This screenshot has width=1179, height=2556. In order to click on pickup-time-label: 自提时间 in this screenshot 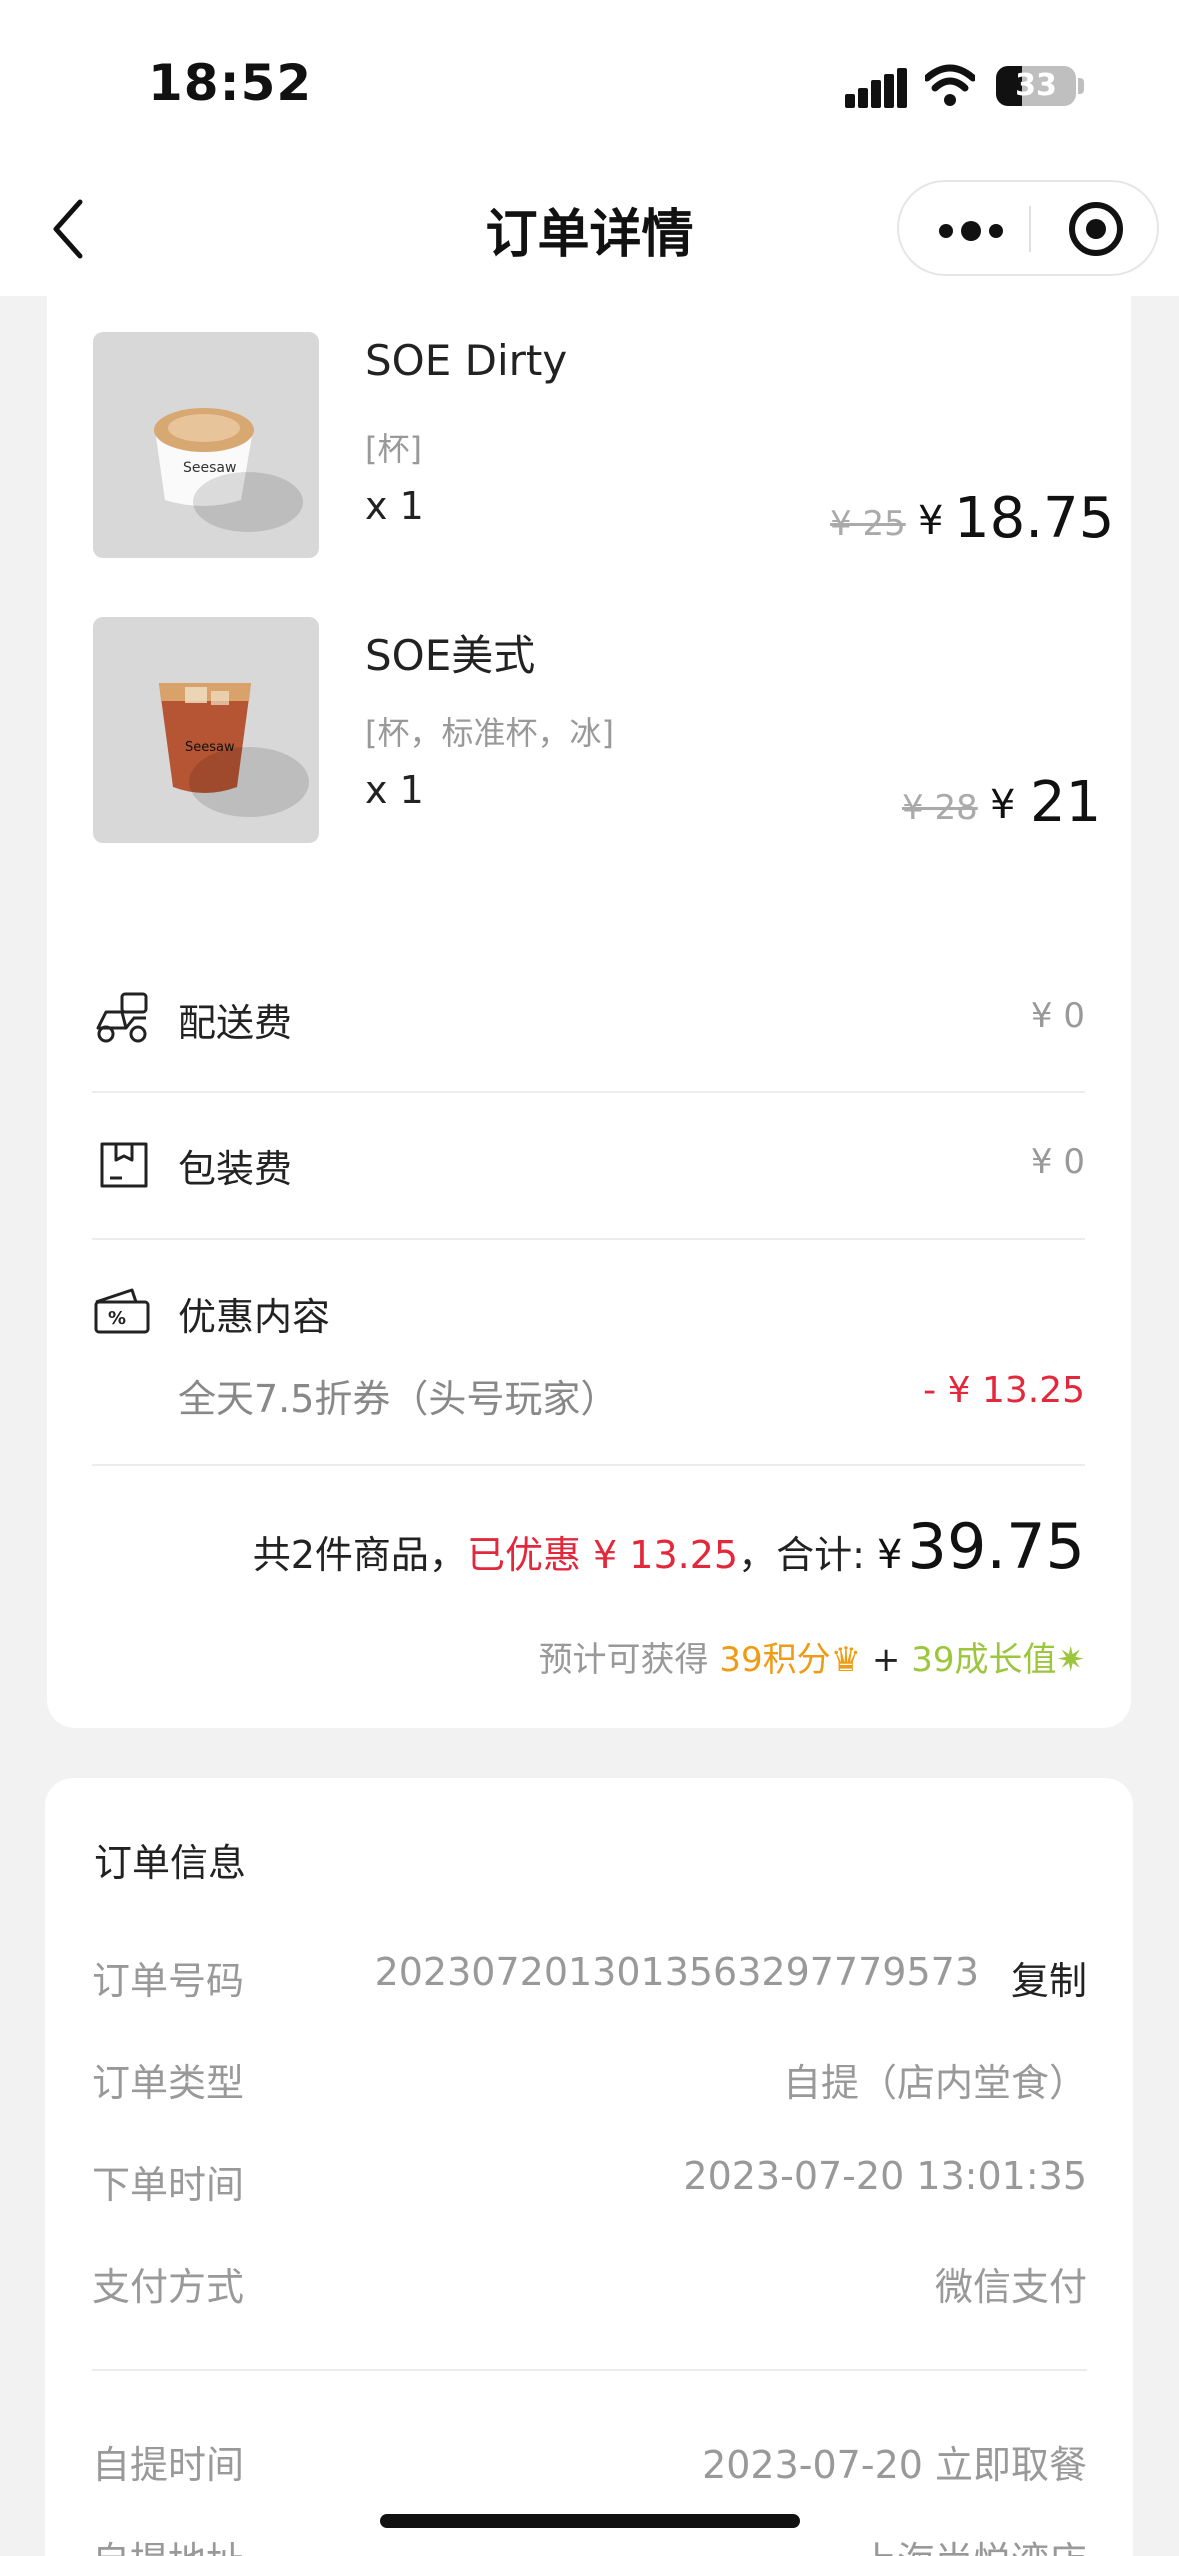, I will do `click(168, 2465)`.